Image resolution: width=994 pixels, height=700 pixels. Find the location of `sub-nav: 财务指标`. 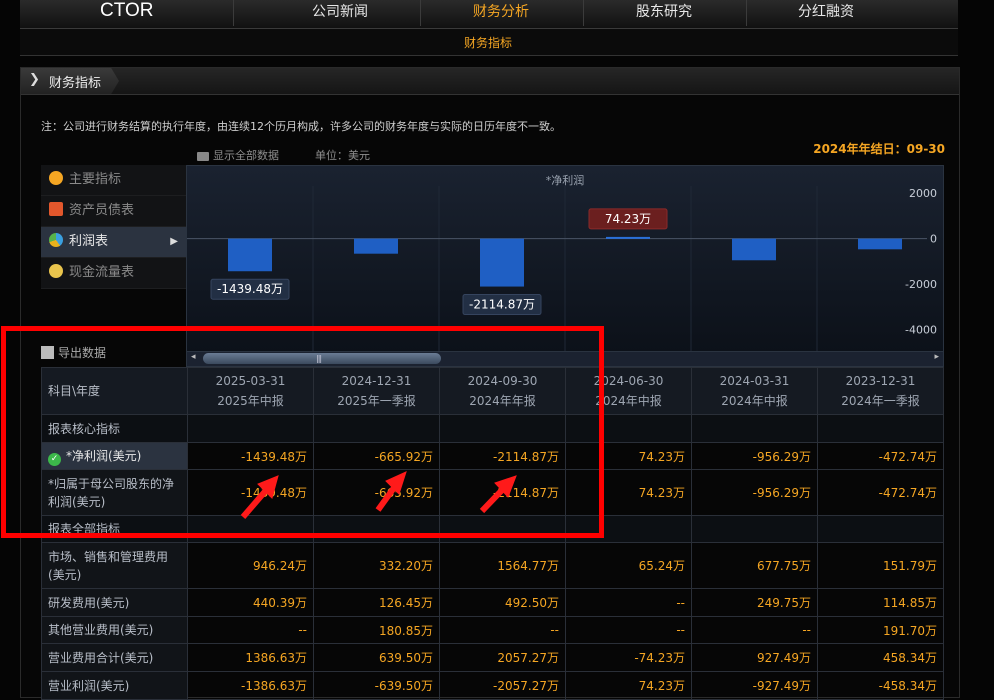

sub-nav: 财务指标 is located at coordinates (489, 42).